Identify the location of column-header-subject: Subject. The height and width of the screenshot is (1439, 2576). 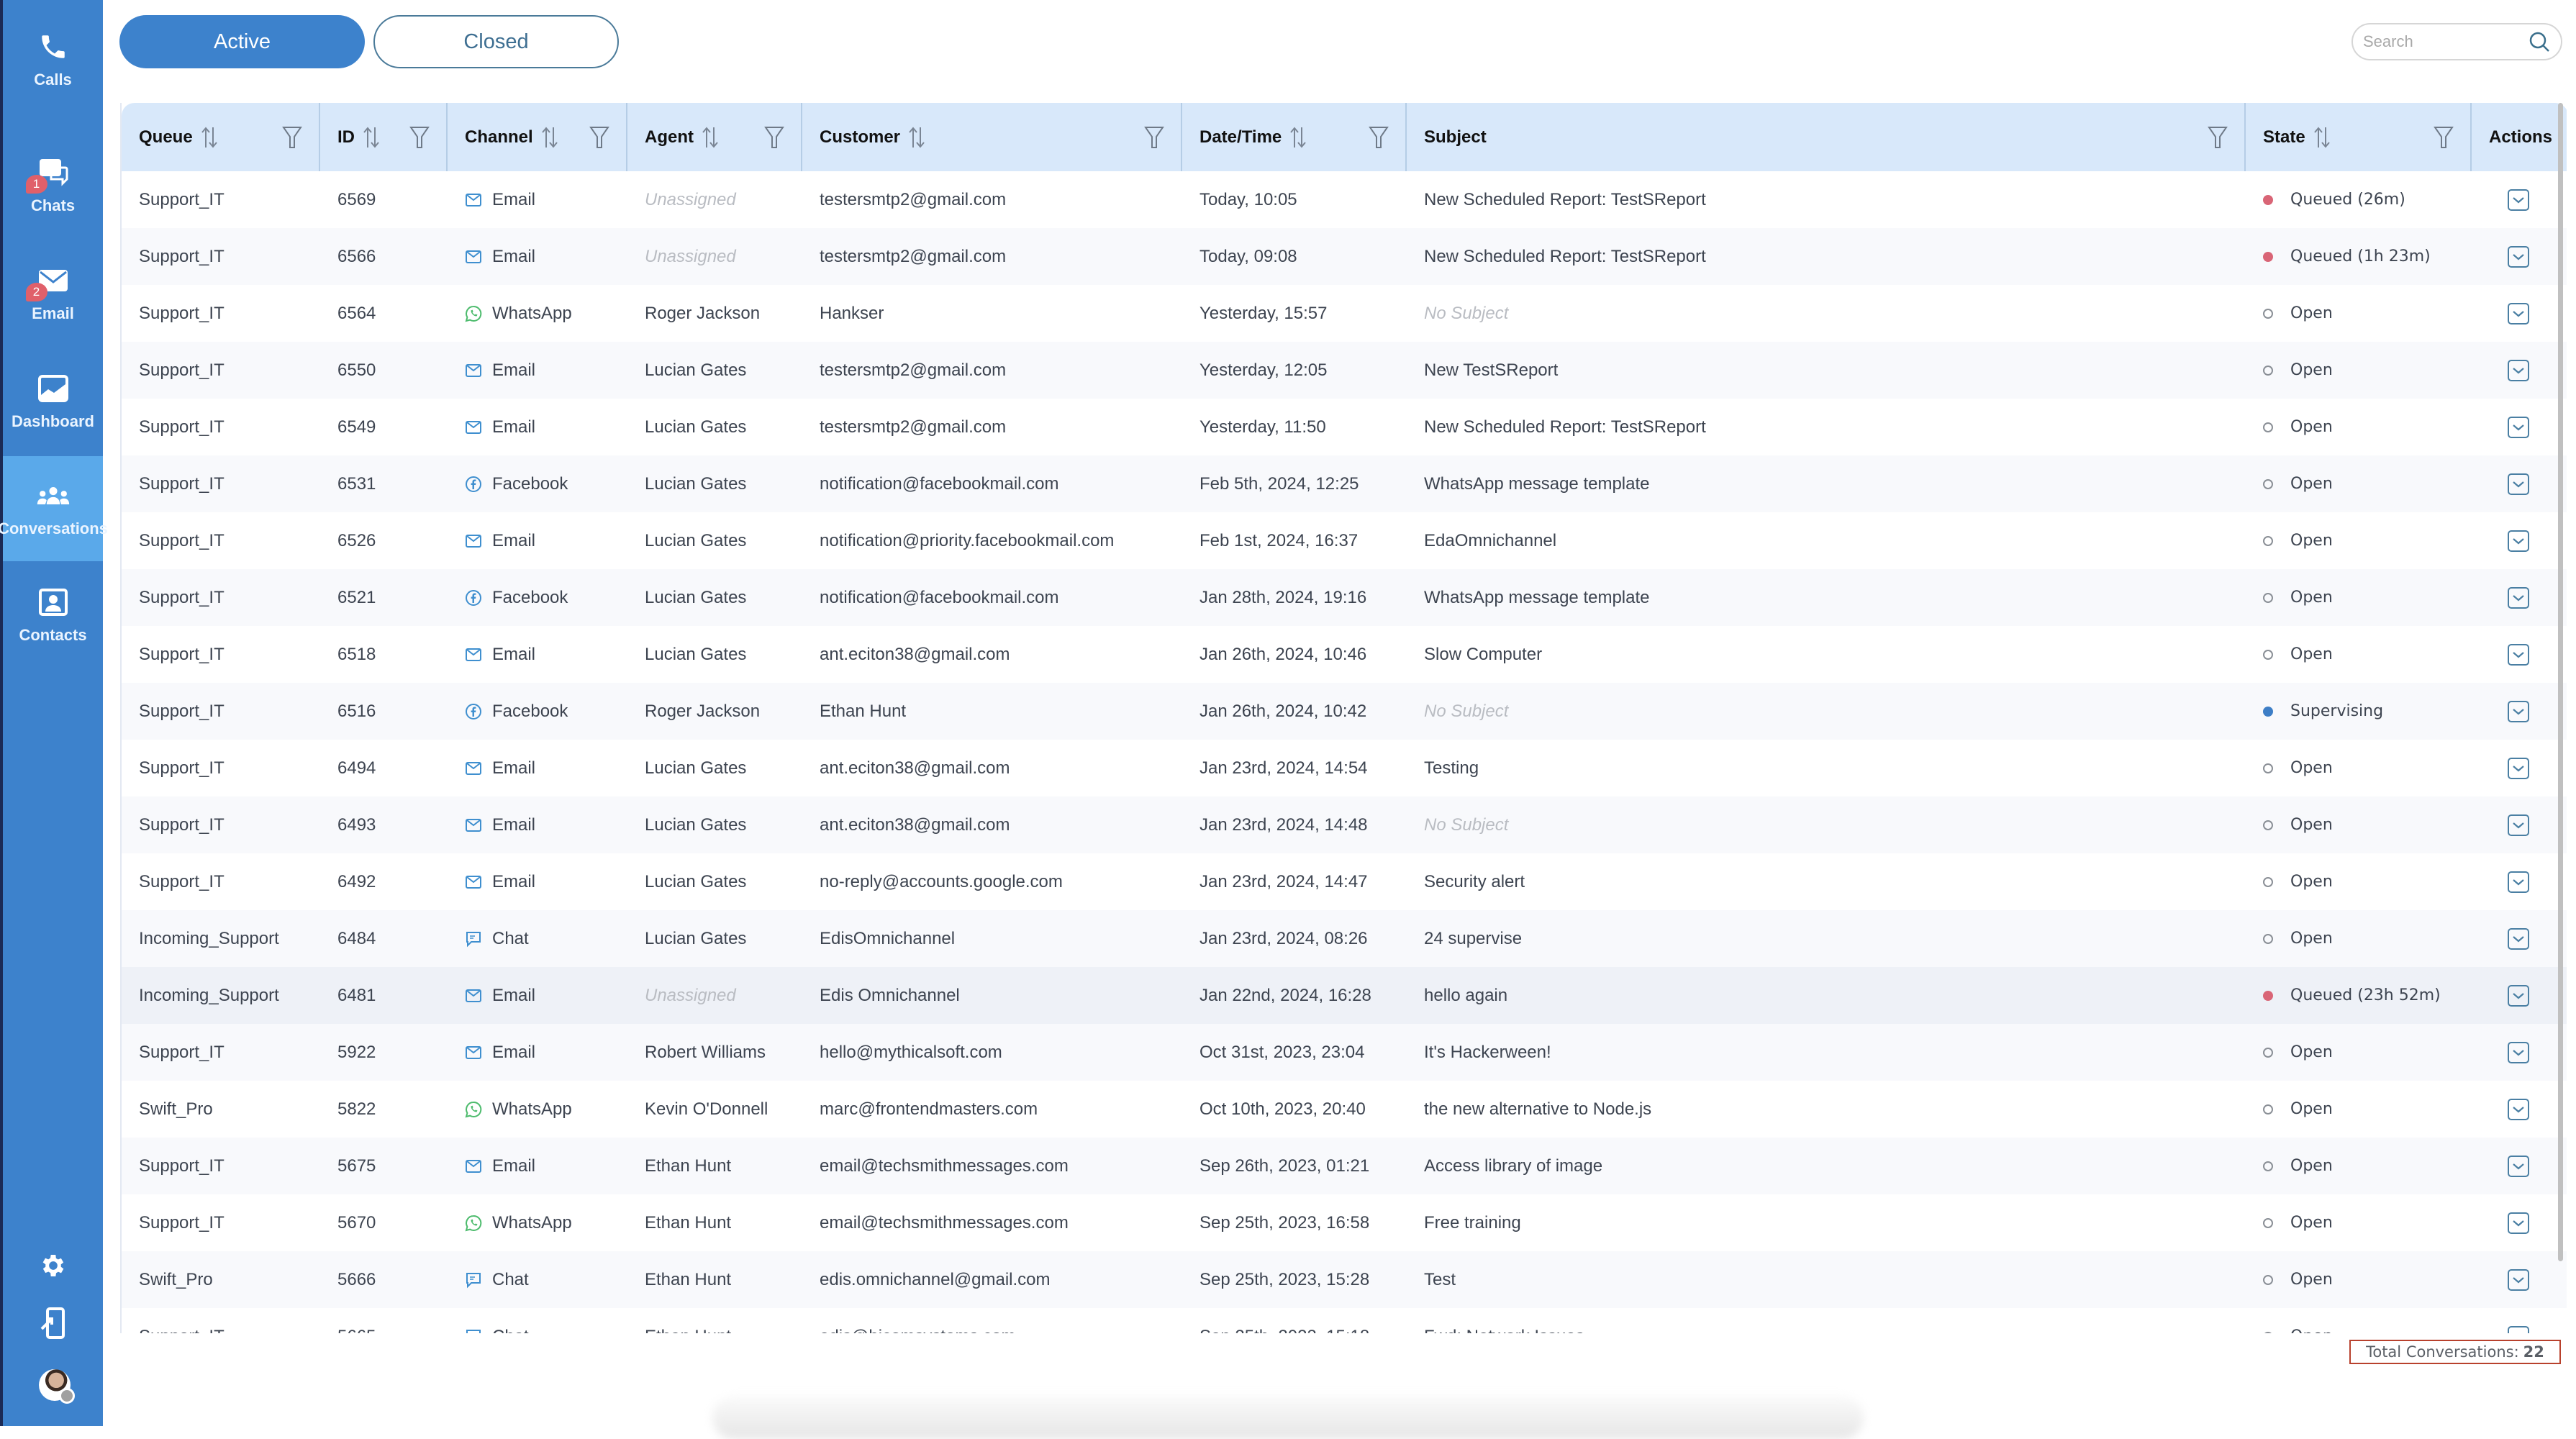
(1827, 137).